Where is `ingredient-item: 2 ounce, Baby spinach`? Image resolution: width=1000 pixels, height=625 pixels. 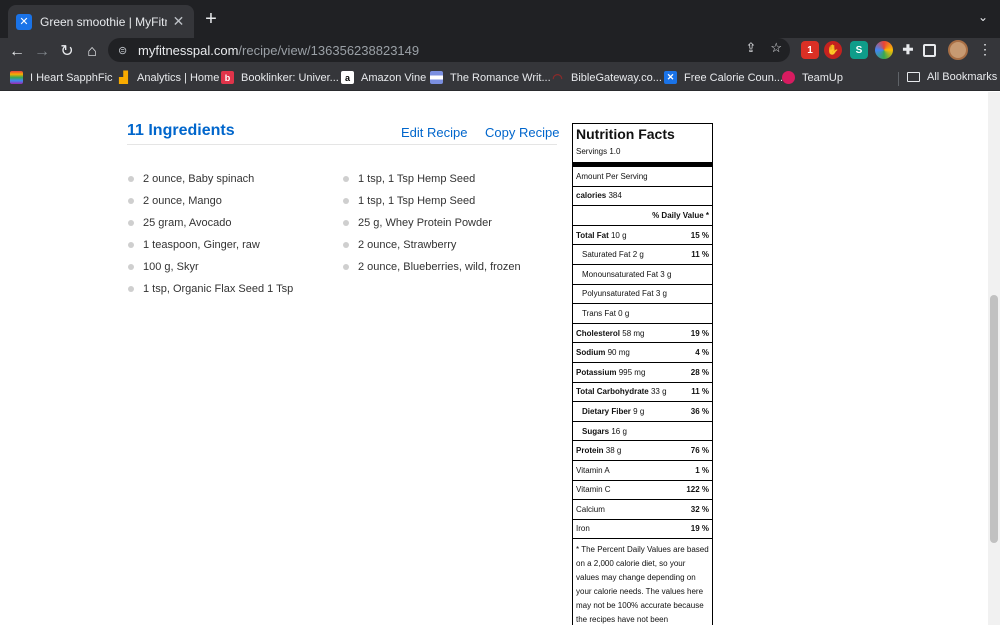 ingredient-item: 2 ounce, Baby spinach is located at coordinates (210, 183).